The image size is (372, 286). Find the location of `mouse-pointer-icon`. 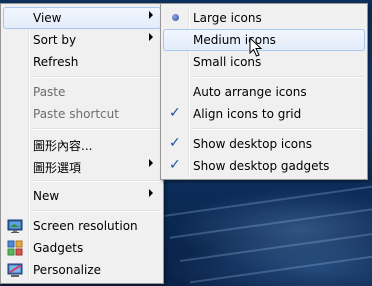

mouse-pointer-icon is located at coordinates (256, 47).